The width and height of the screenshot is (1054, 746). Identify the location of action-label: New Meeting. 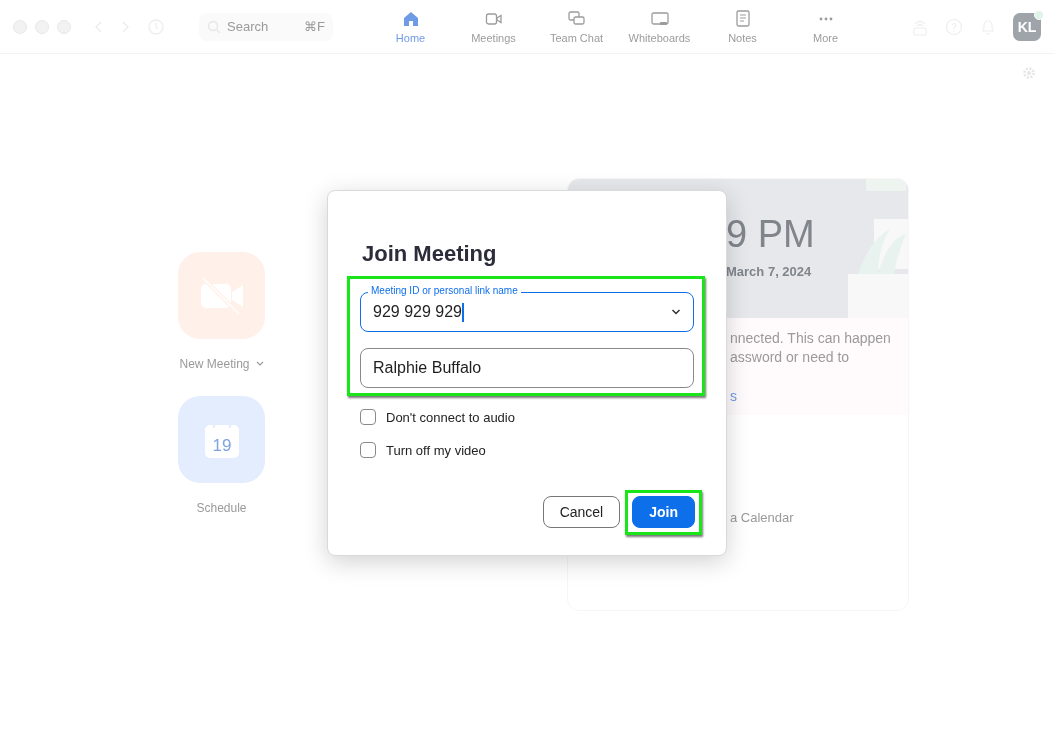
(214, 364).